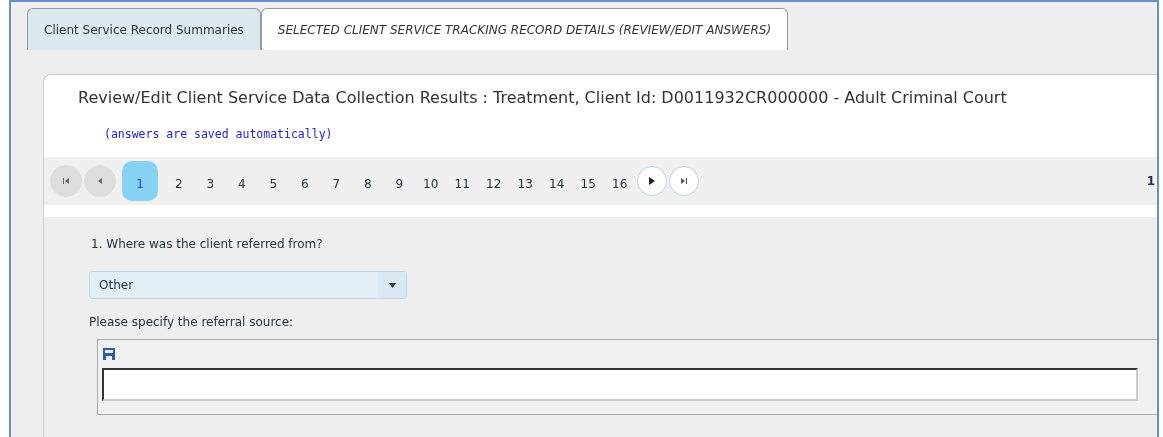  I want to click on next-page-icon, so click(651, 181).